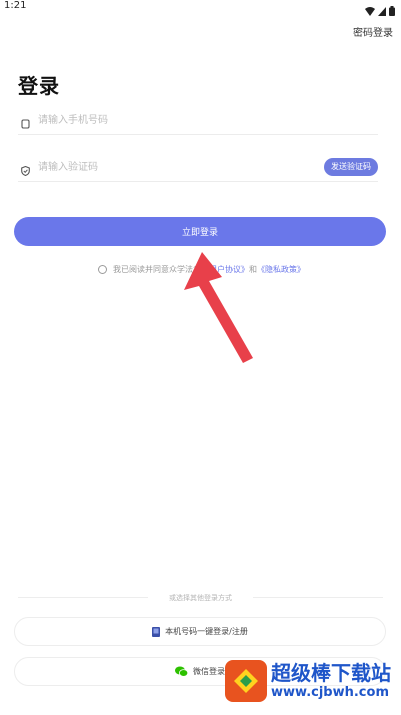  I want to click on phone-icon, so click(25, 123).